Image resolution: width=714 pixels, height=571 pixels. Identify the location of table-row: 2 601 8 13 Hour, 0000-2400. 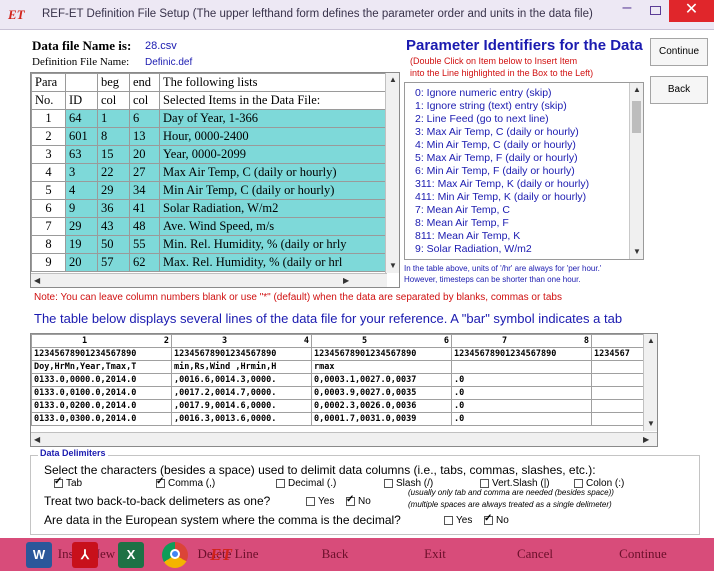
(213, 136).